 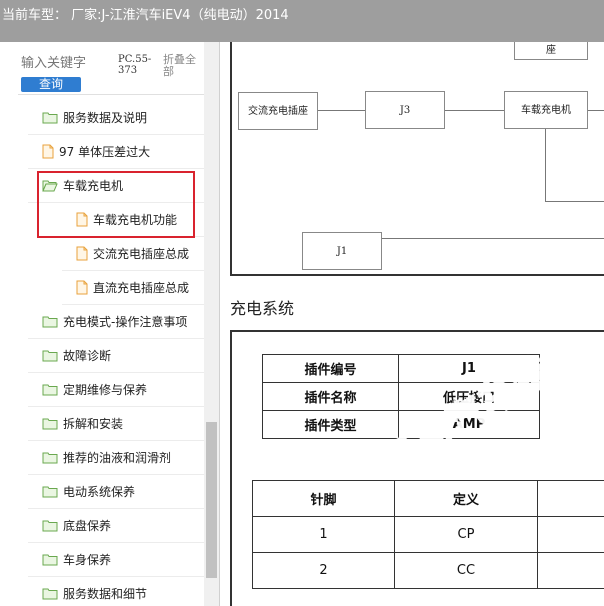 What do you see at coordinates (141, 253) in the screenshot?
I see `tree-item-label: 交流充电插座总成` at bounding box center [141, 253].